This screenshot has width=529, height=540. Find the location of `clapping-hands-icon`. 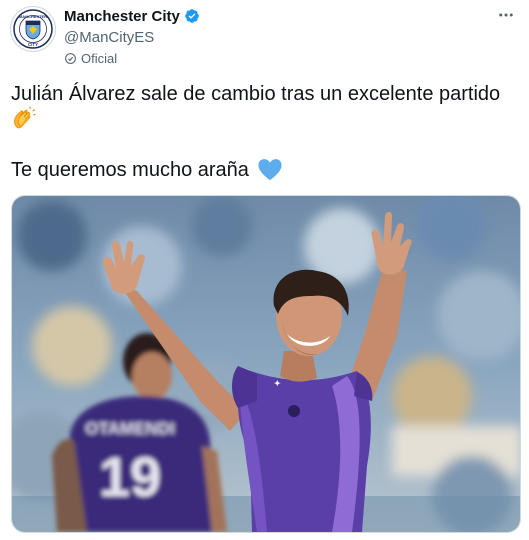

clapping-hands-icon is located at coordinates (25, 117).